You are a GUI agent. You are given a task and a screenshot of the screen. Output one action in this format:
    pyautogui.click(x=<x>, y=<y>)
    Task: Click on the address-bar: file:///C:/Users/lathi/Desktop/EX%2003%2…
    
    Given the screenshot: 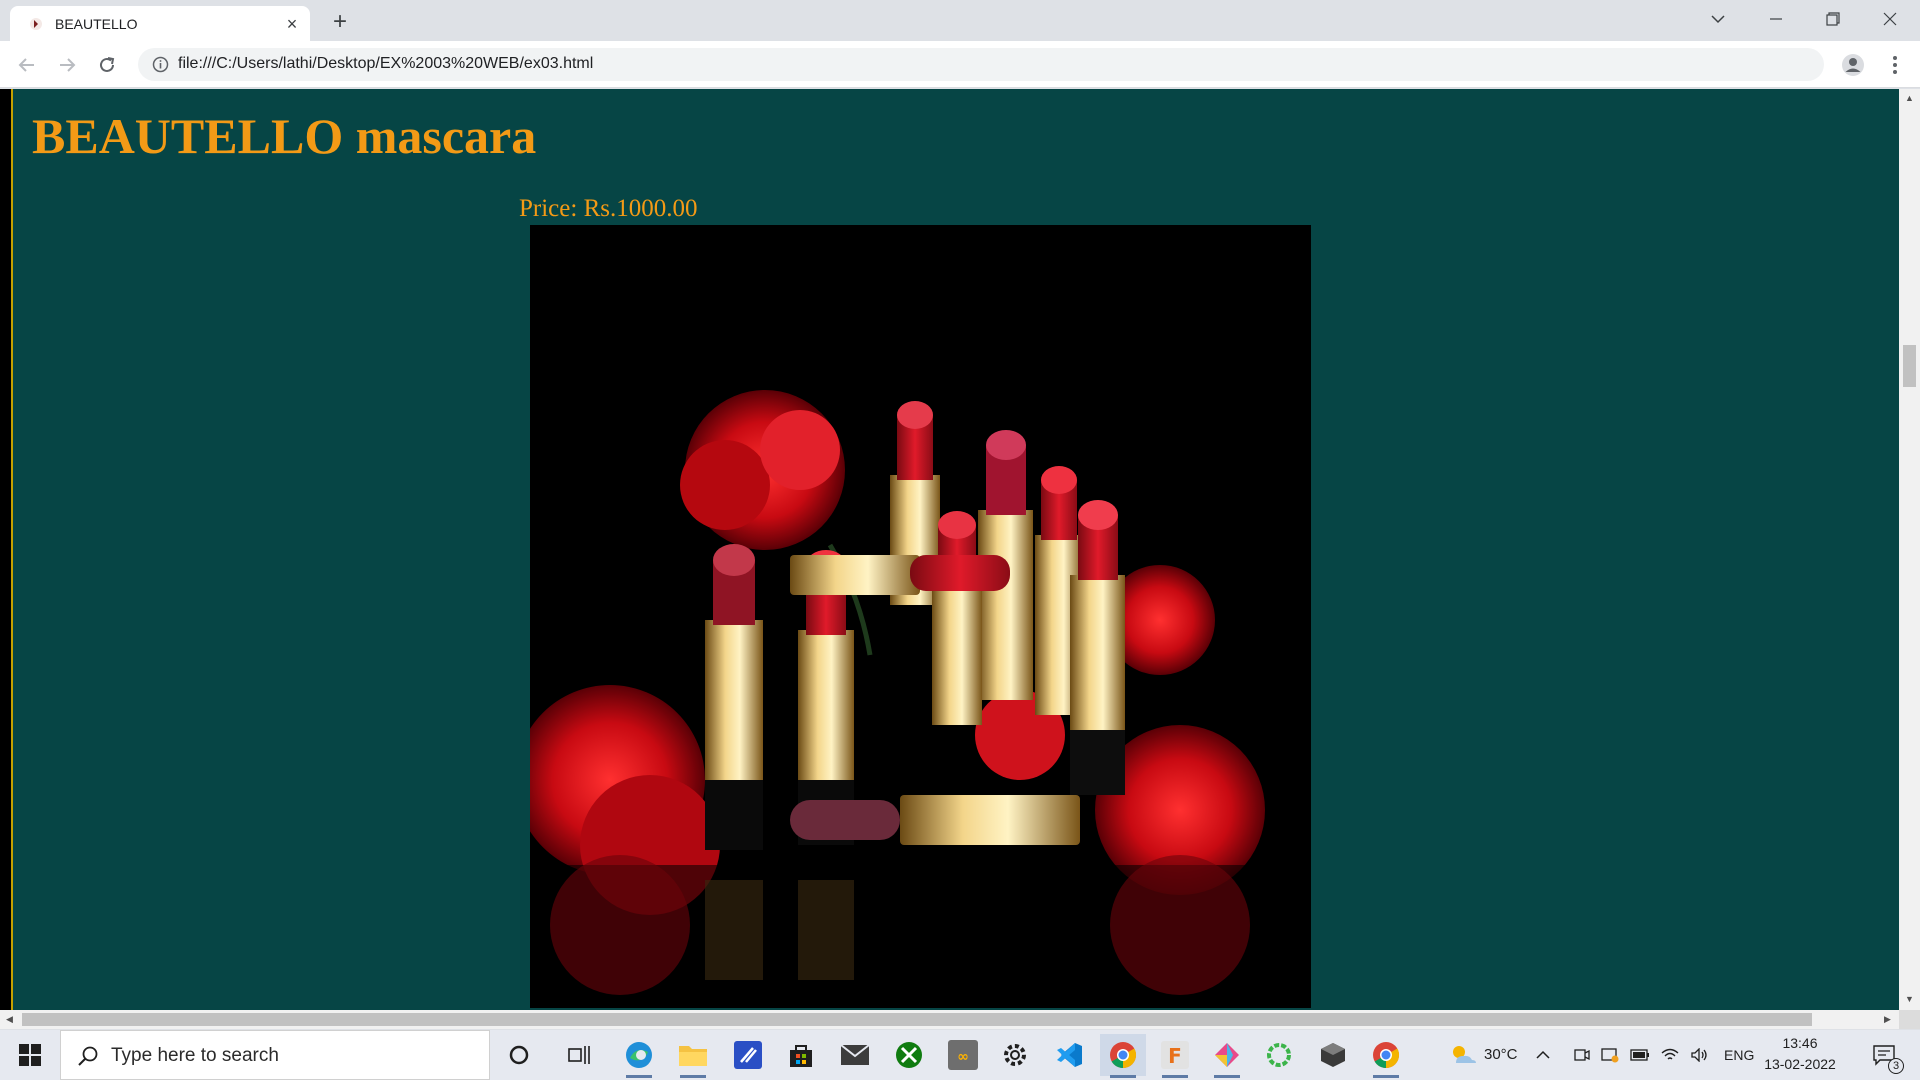 What is the action you would take?
    pyautogui.click(x=981, y=64)
    